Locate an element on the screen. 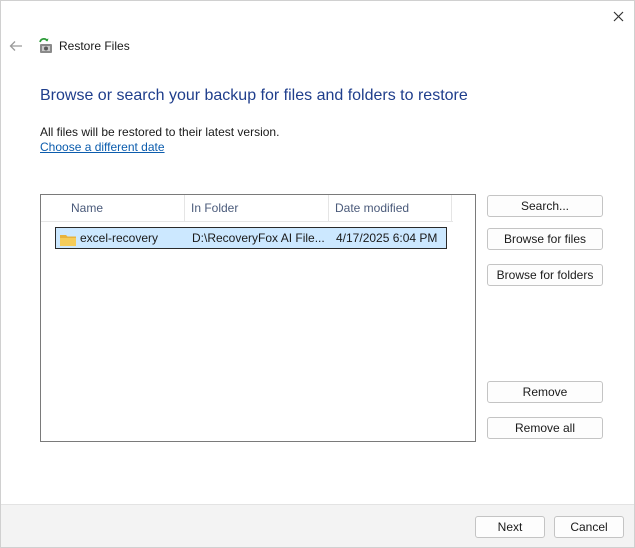 This screenshot has width=635, height=548. browse-folders-button: Browse for folders is located at coordinates (545, 275).